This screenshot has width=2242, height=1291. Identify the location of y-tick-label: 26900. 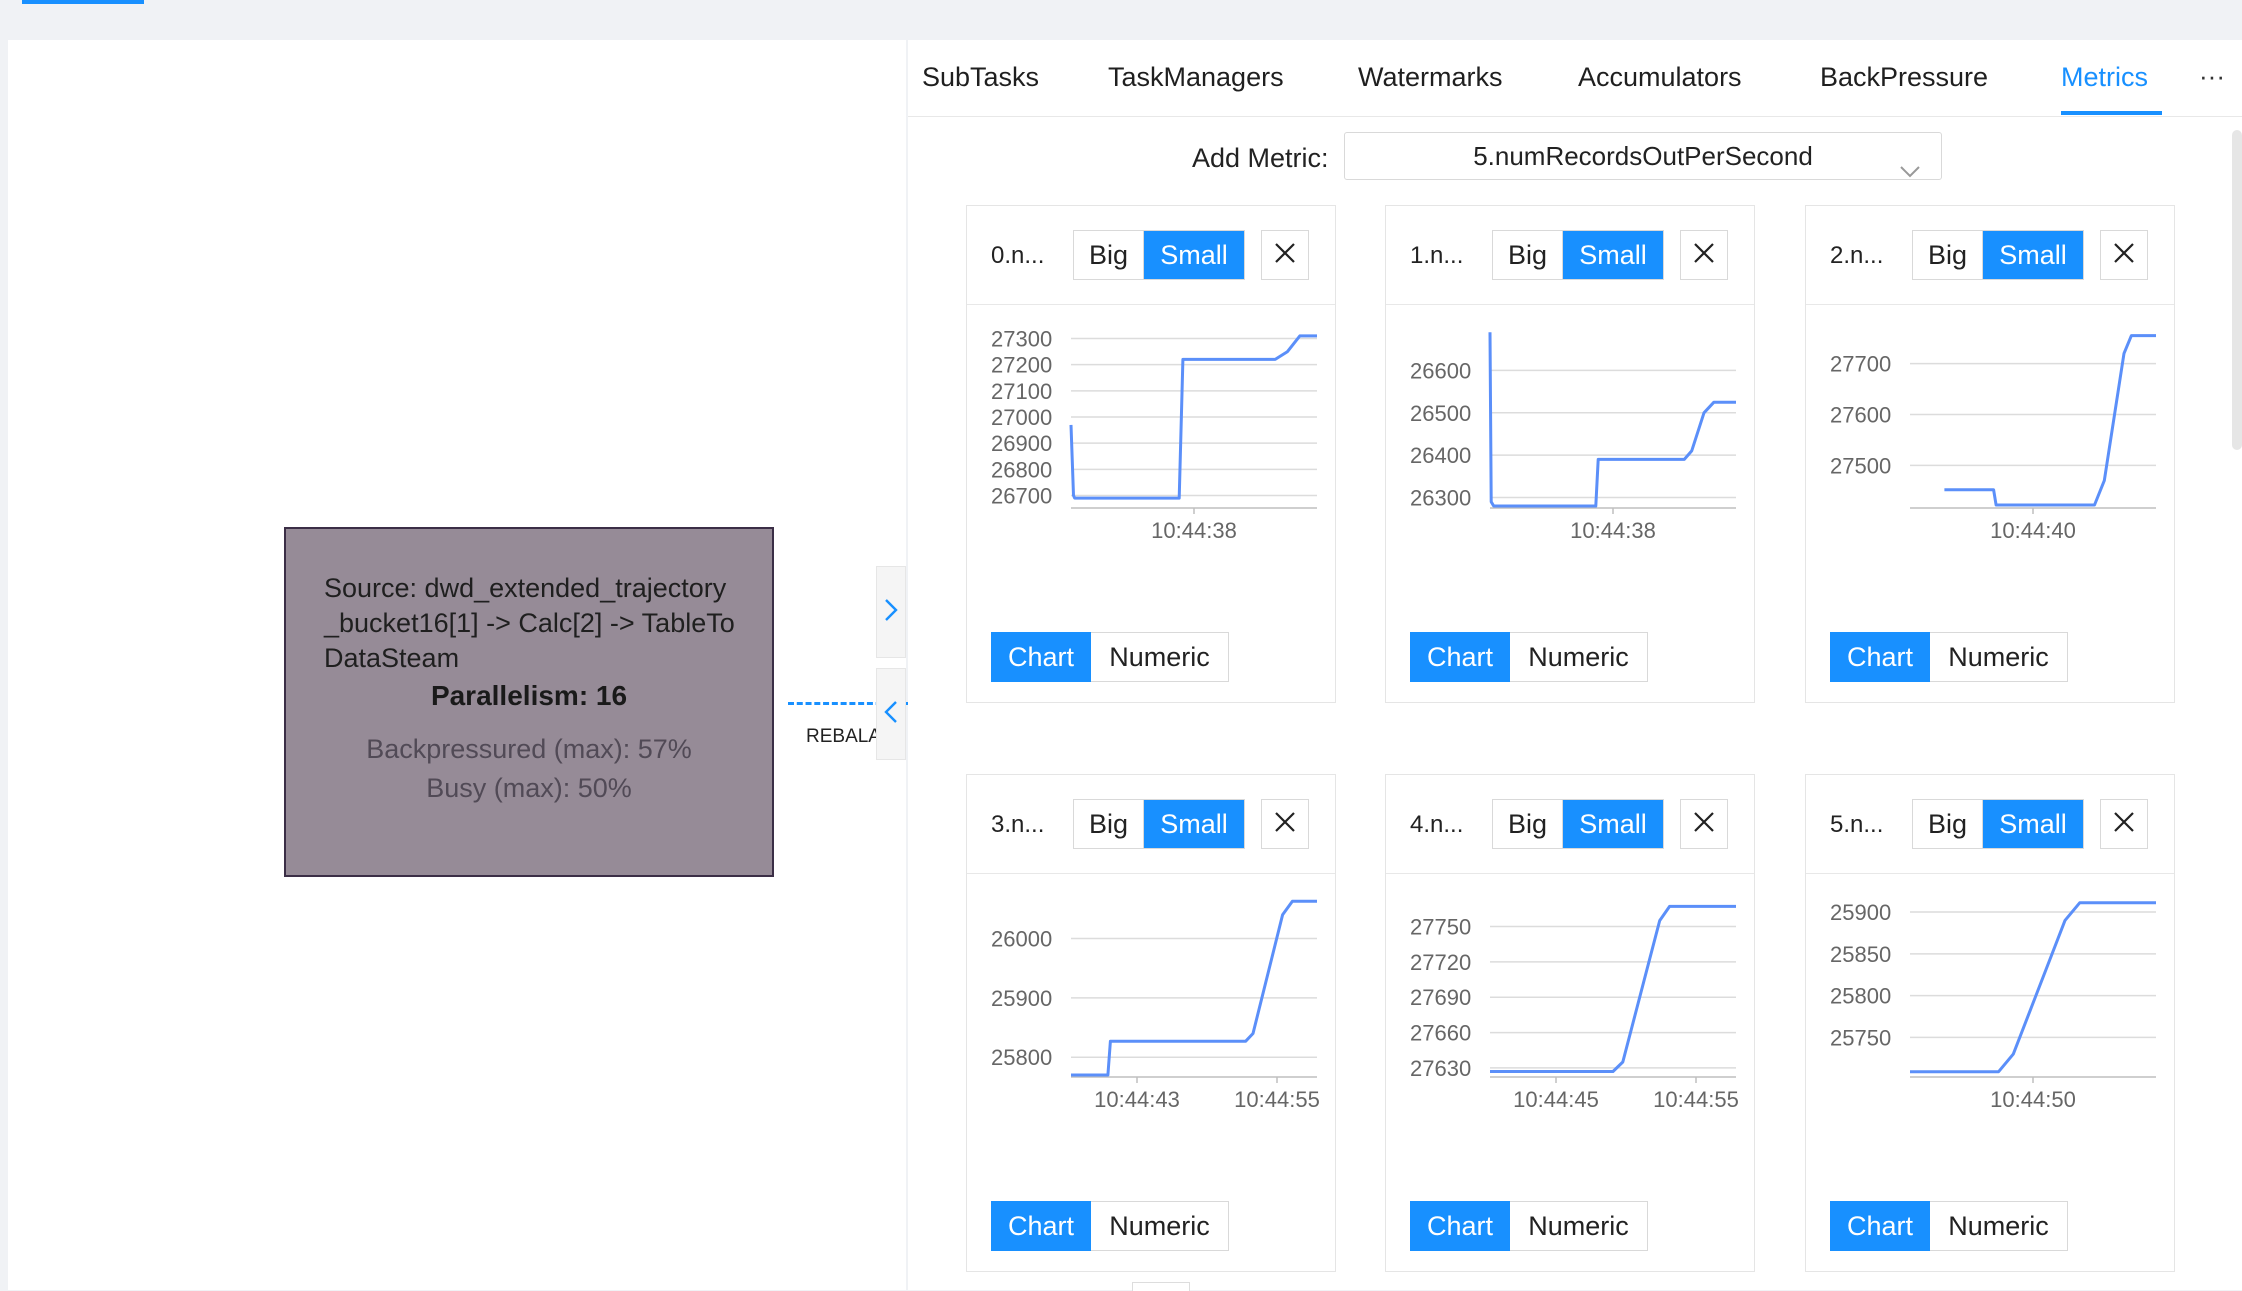
(1021, 443).